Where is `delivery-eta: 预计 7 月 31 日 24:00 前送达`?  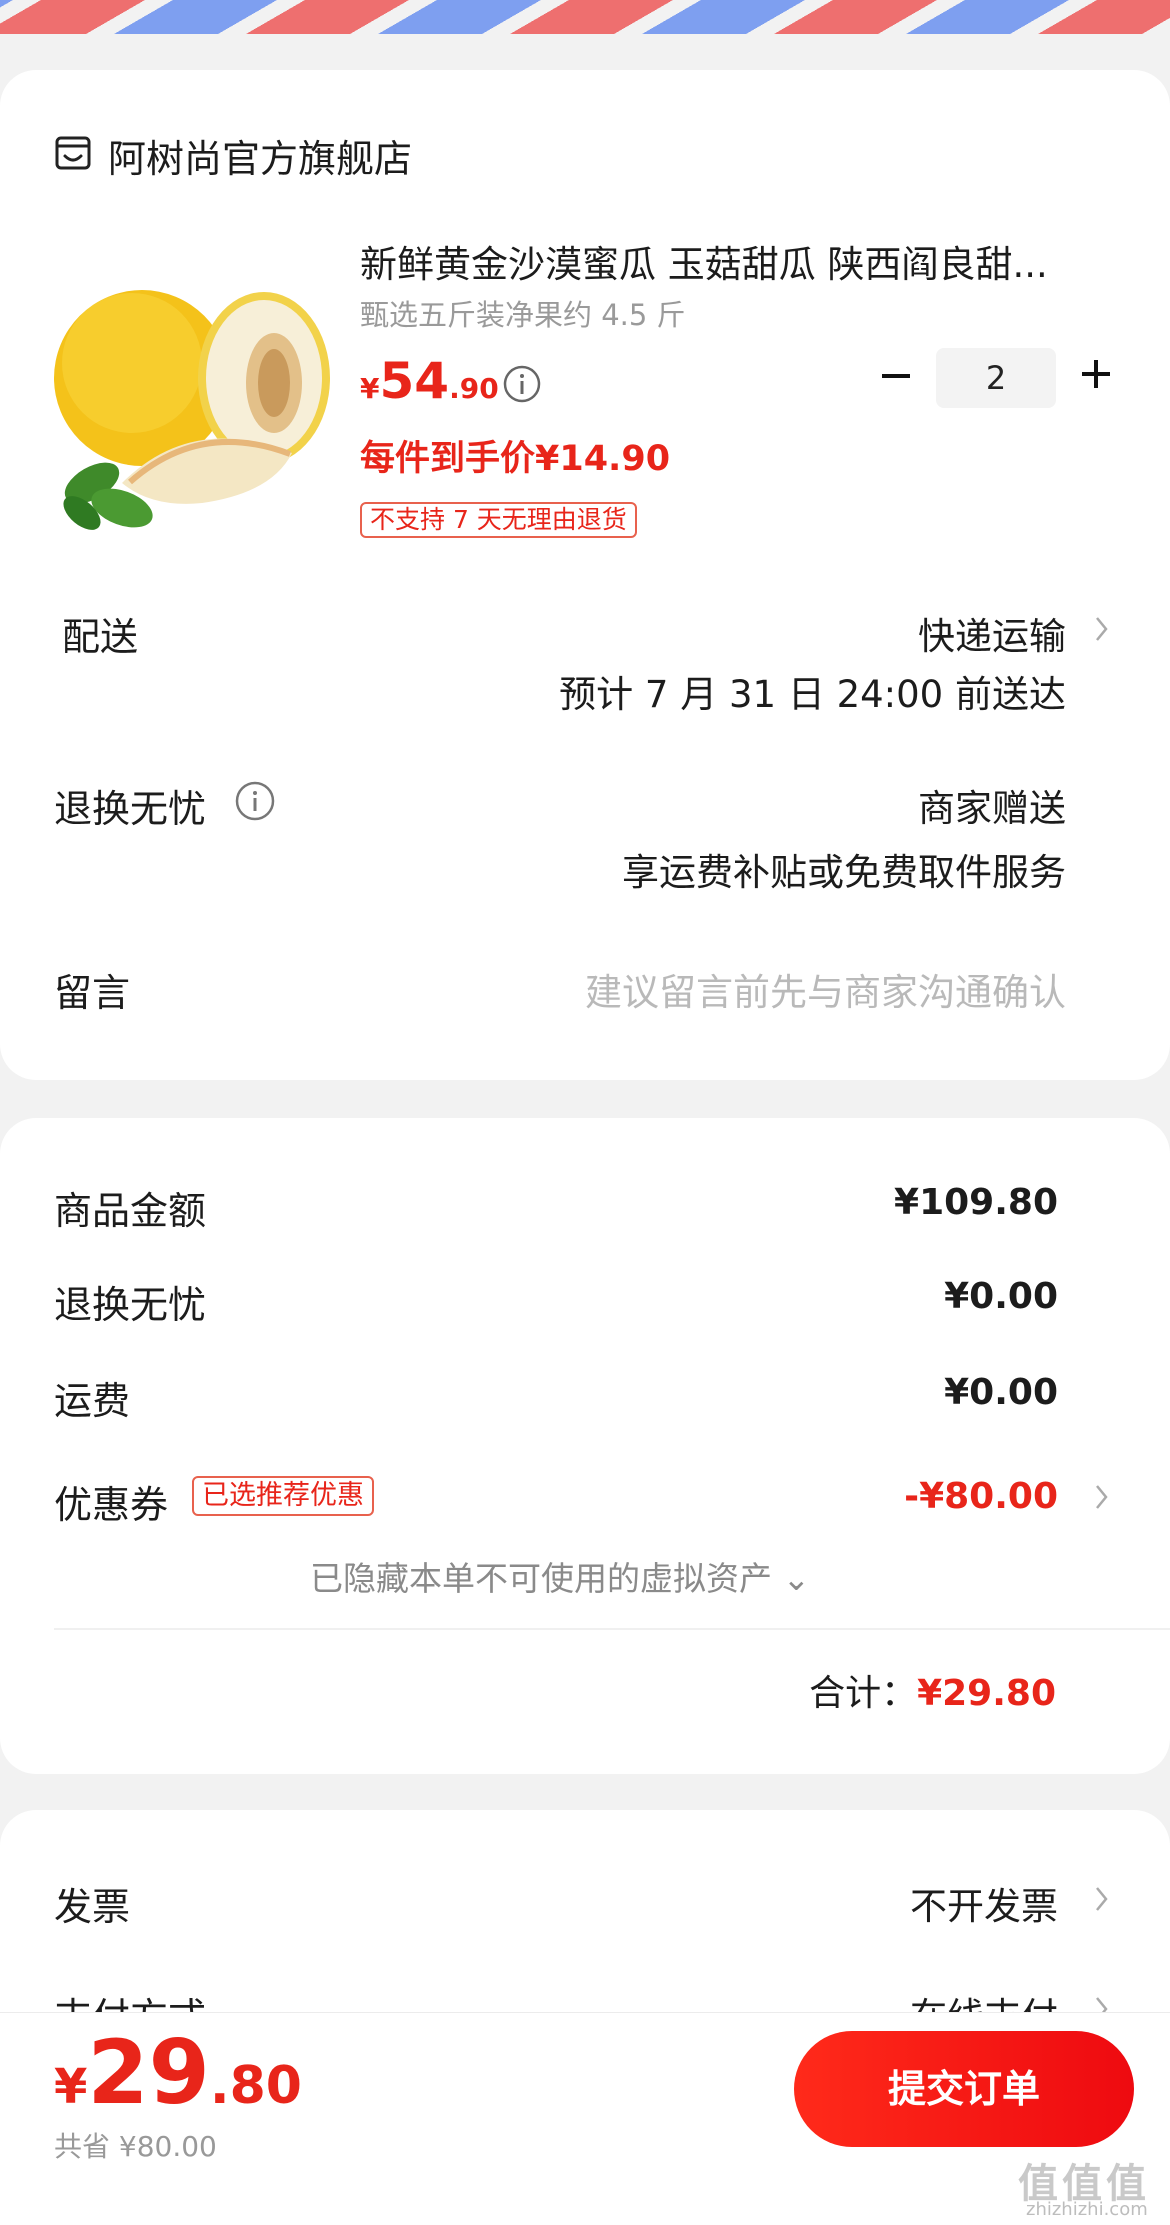 delivery-eta: 预计 7 月 31 日 24:00 前送达 is located at coordinates (812, 694).